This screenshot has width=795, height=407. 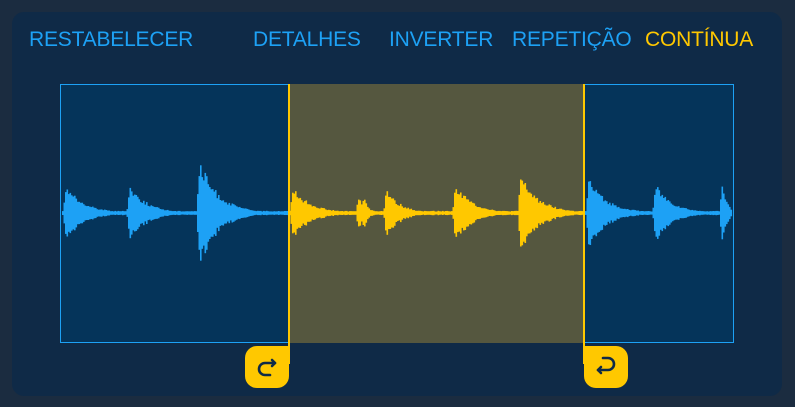 I want to click on loop-start-arrow-icon, so click(x=267, y=367).